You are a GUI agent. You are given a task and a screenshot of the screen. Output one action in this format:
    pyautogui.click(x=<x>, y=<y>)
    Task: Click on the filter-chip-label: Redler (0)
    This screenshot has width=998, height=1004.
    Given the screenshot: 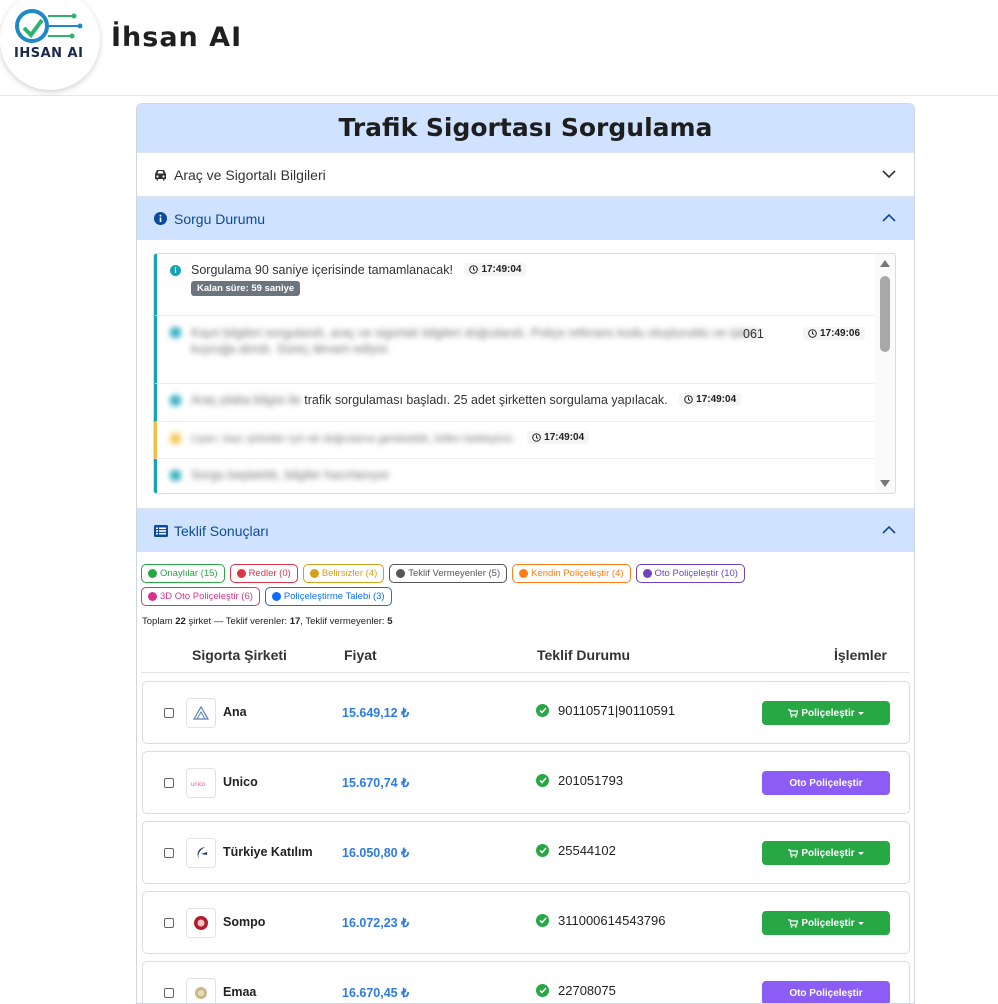 What is the action you would take?
    pyautogui.click(x=269, y=573)
    